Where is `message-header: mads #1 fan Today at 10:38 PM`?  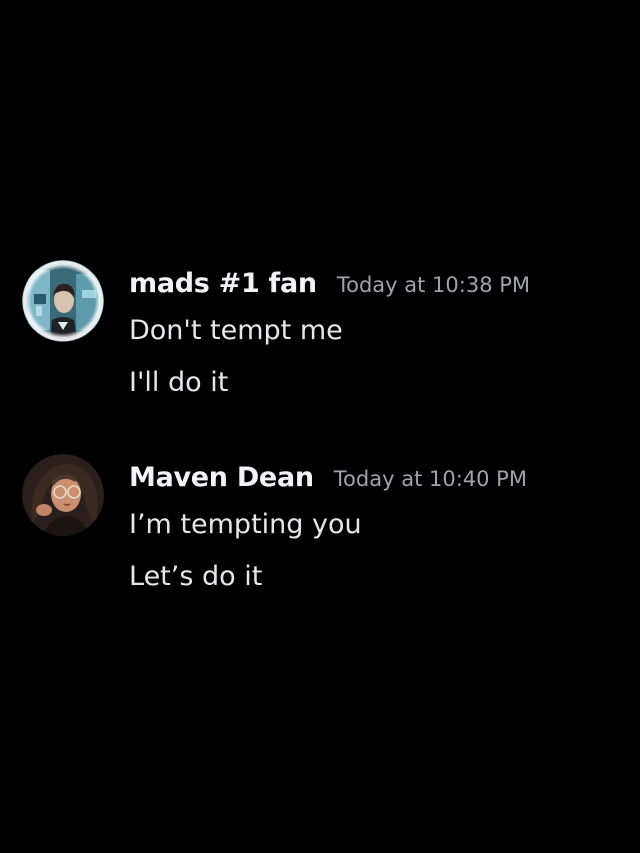
message-header: mads #1 fan Today at 10:38 PM is located at coordinates (379, 283).